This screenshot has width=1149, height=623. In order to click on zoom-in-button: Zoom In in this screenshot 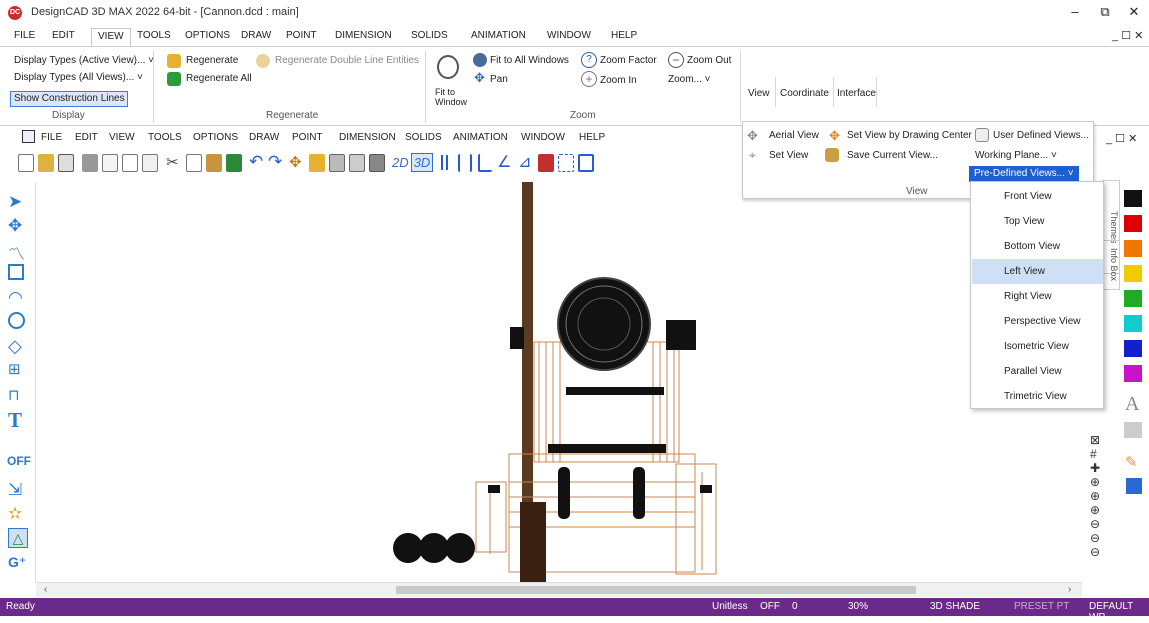, I will do `click(618, 80)`.